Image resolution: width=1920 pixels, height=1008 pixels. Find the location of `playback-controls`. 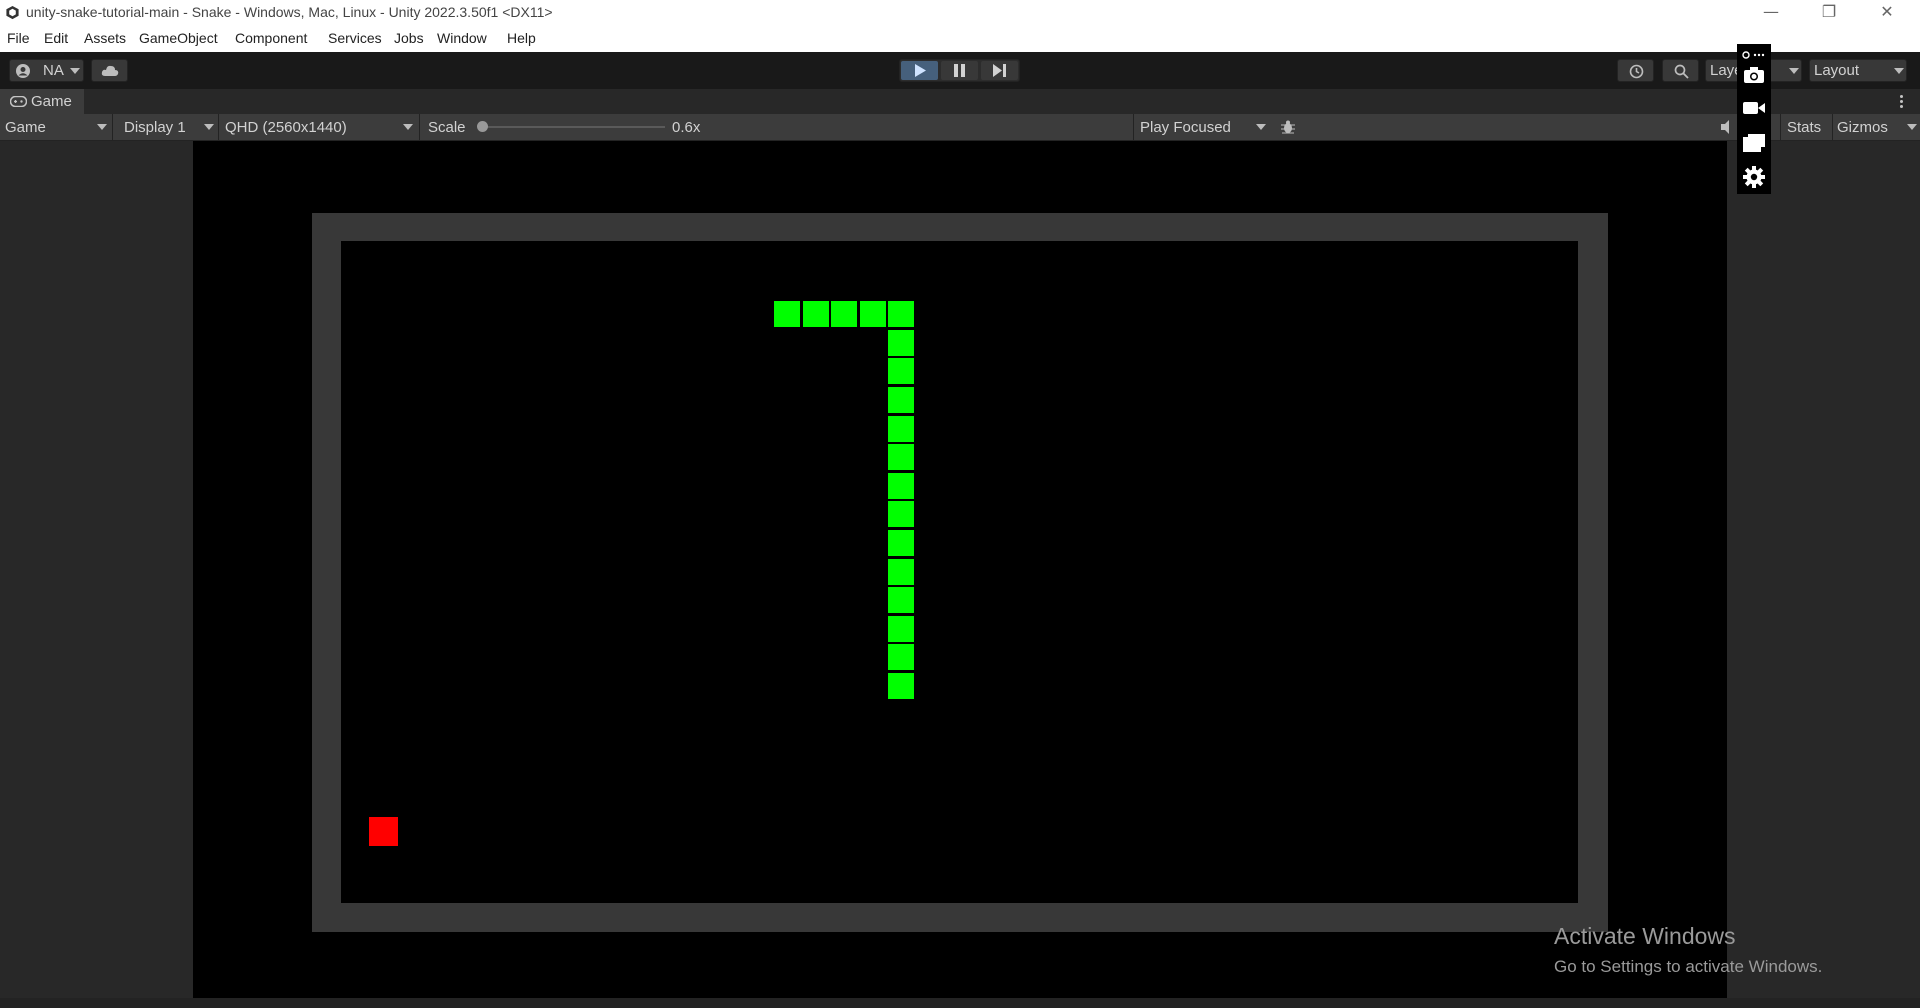

playback-controls is located at coordinates (959, 70).